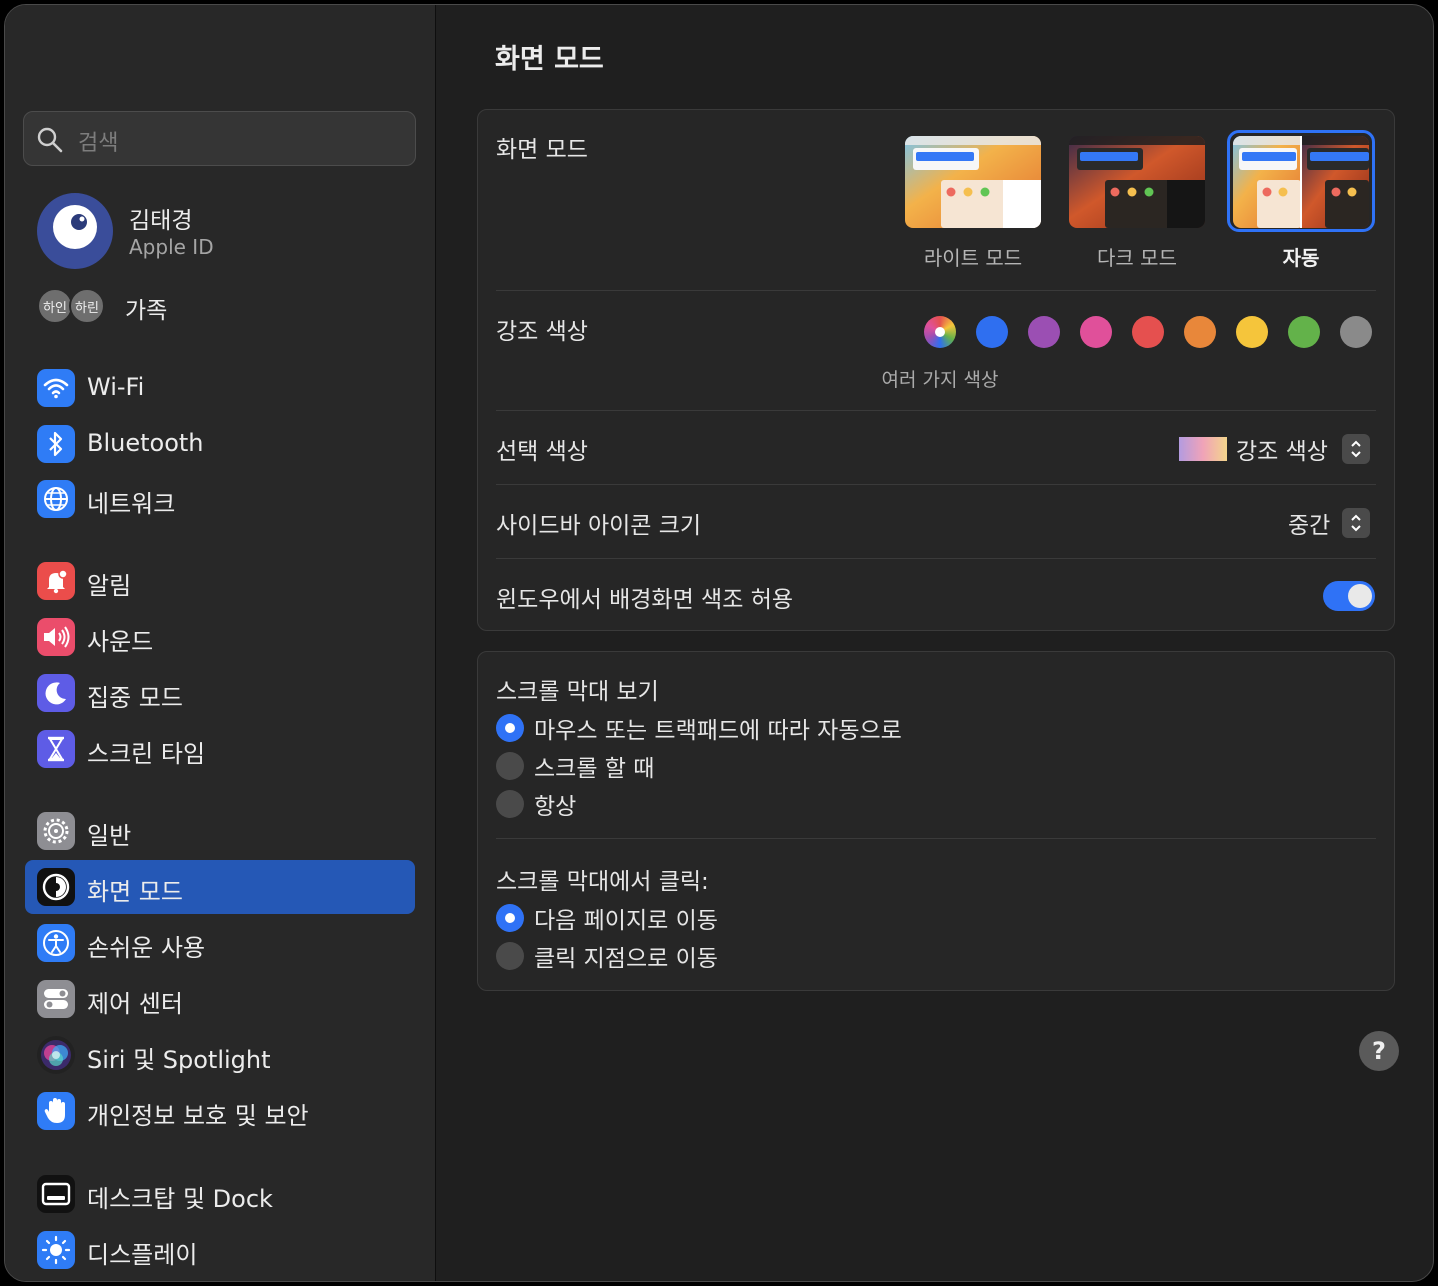 This screenshot has height=1286, width=1438. Describe the element at coordinates (940, 332) in the screenshot. I see `accent-swatch-multicolor` at that location.